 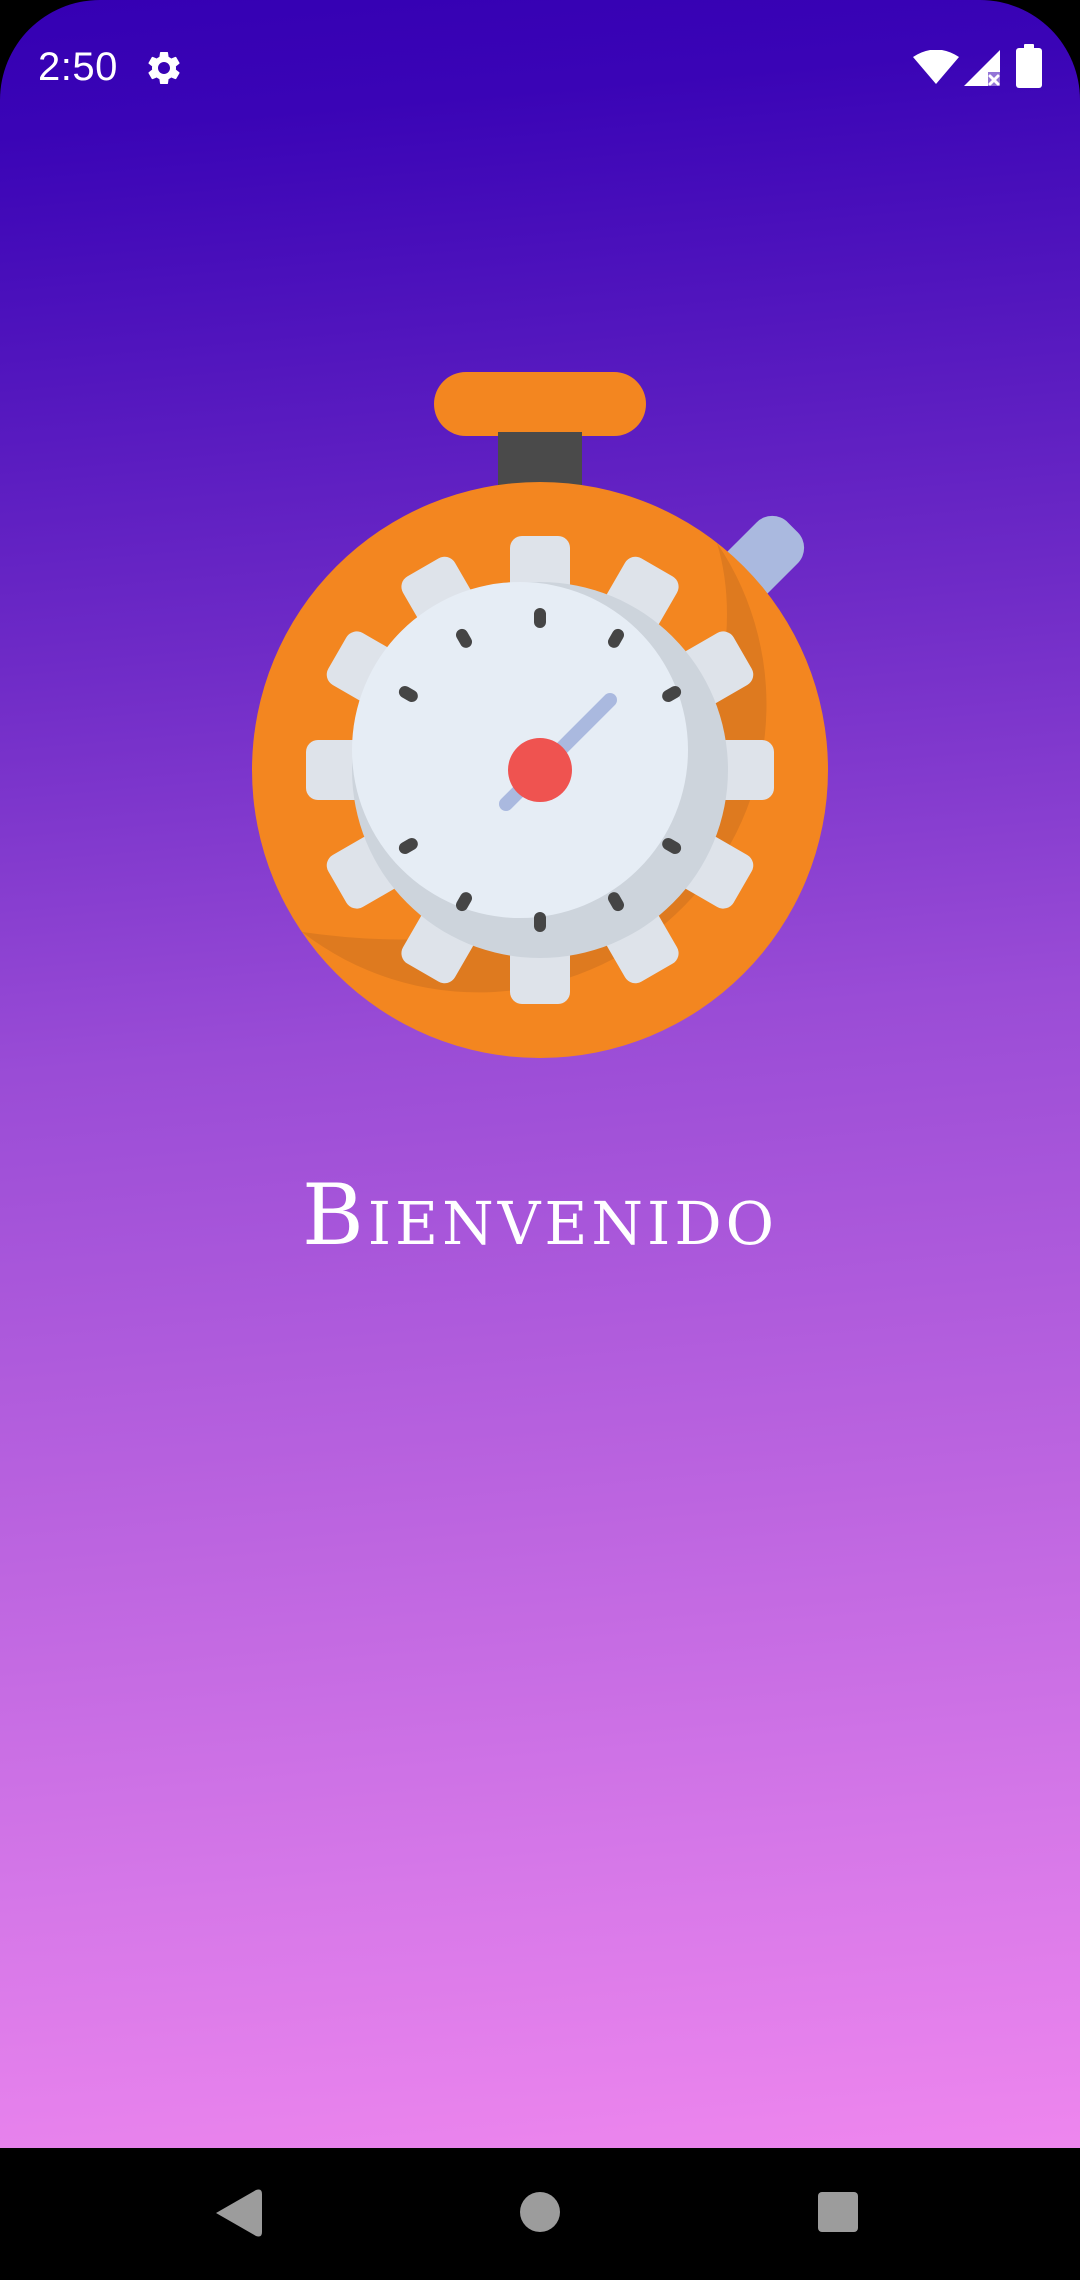 What do you see at coordinates (239, 2213) in the screenshot?
I see `back-button` at bounding box center [239, 2213].